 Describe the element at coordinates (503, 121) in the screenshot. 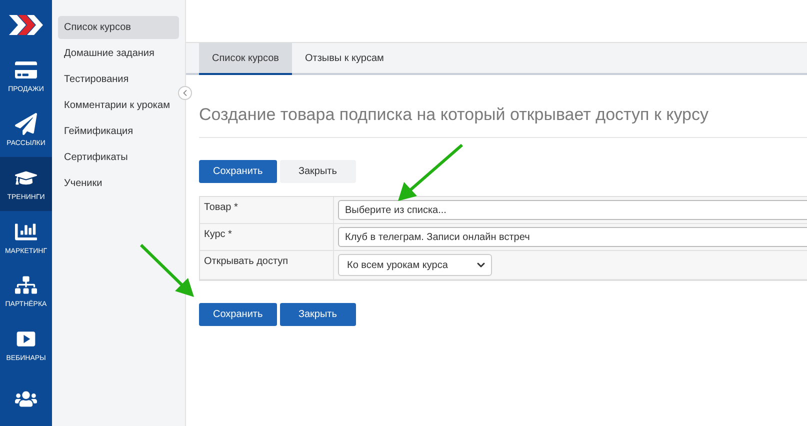

I see `page-title: Создание товара подписка на который открывает доступ к курсу` at that location.